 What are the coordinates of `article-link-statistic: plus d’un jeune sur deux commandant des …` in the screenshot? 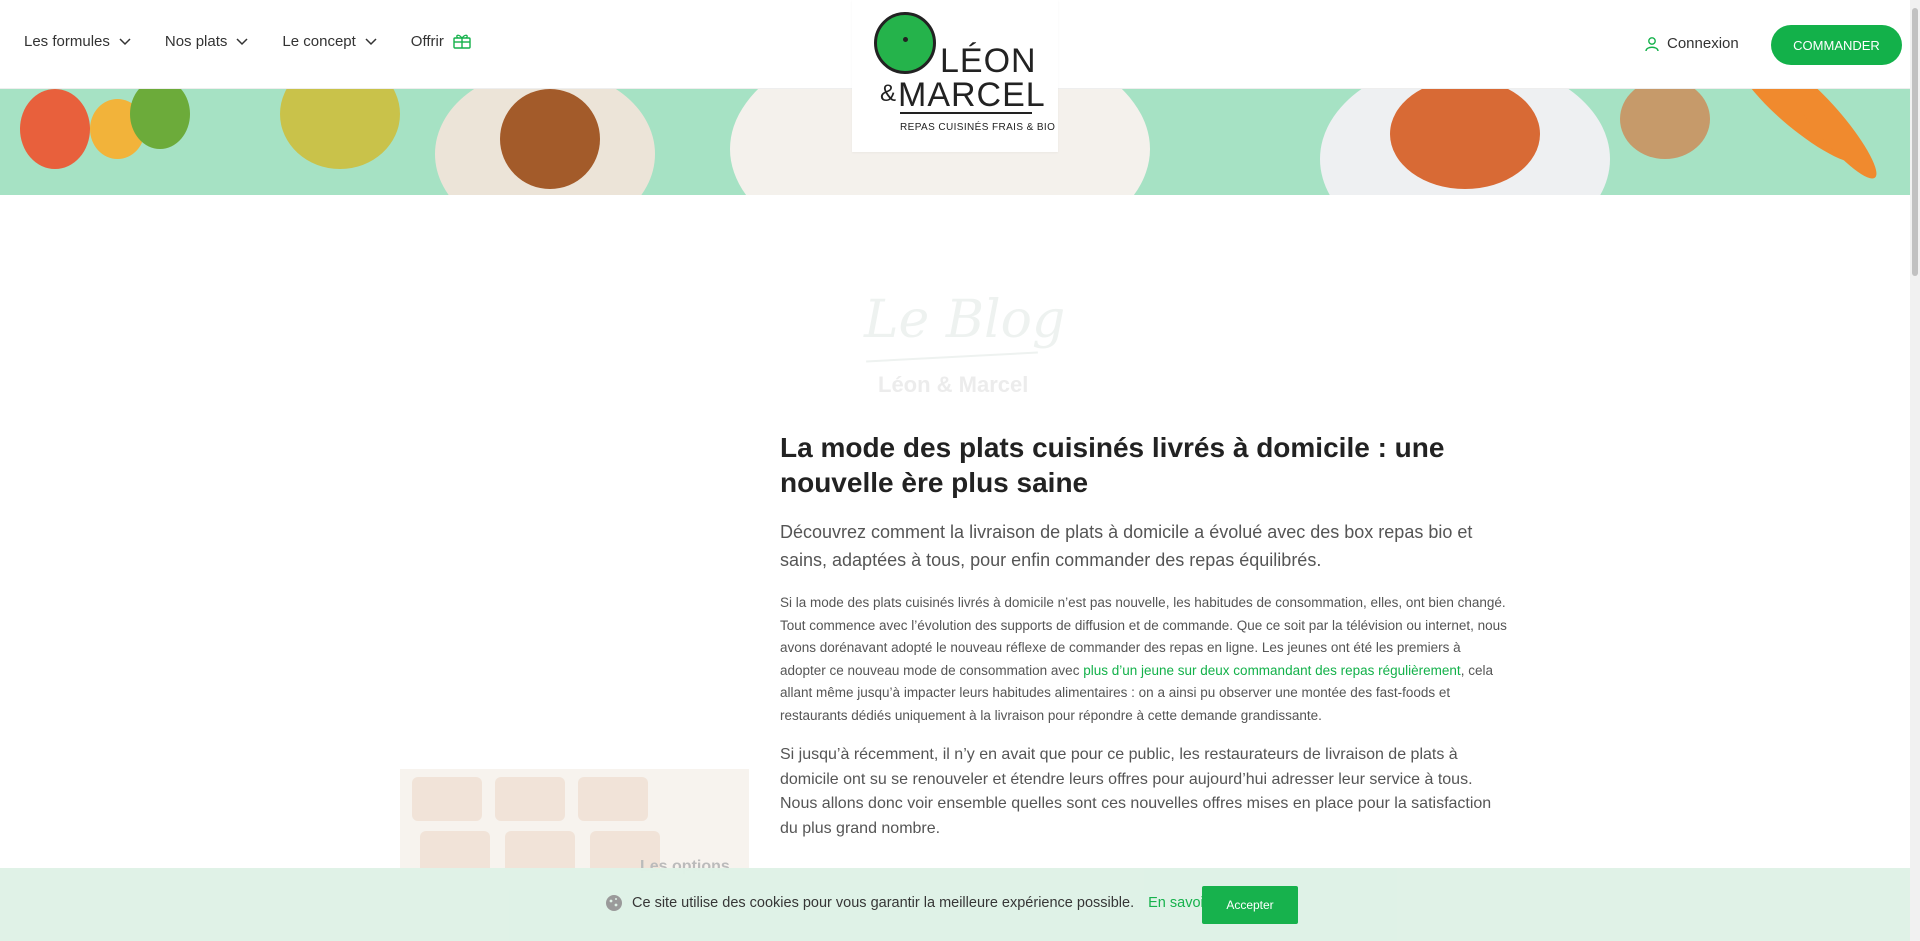 It's located at (1271, 670).